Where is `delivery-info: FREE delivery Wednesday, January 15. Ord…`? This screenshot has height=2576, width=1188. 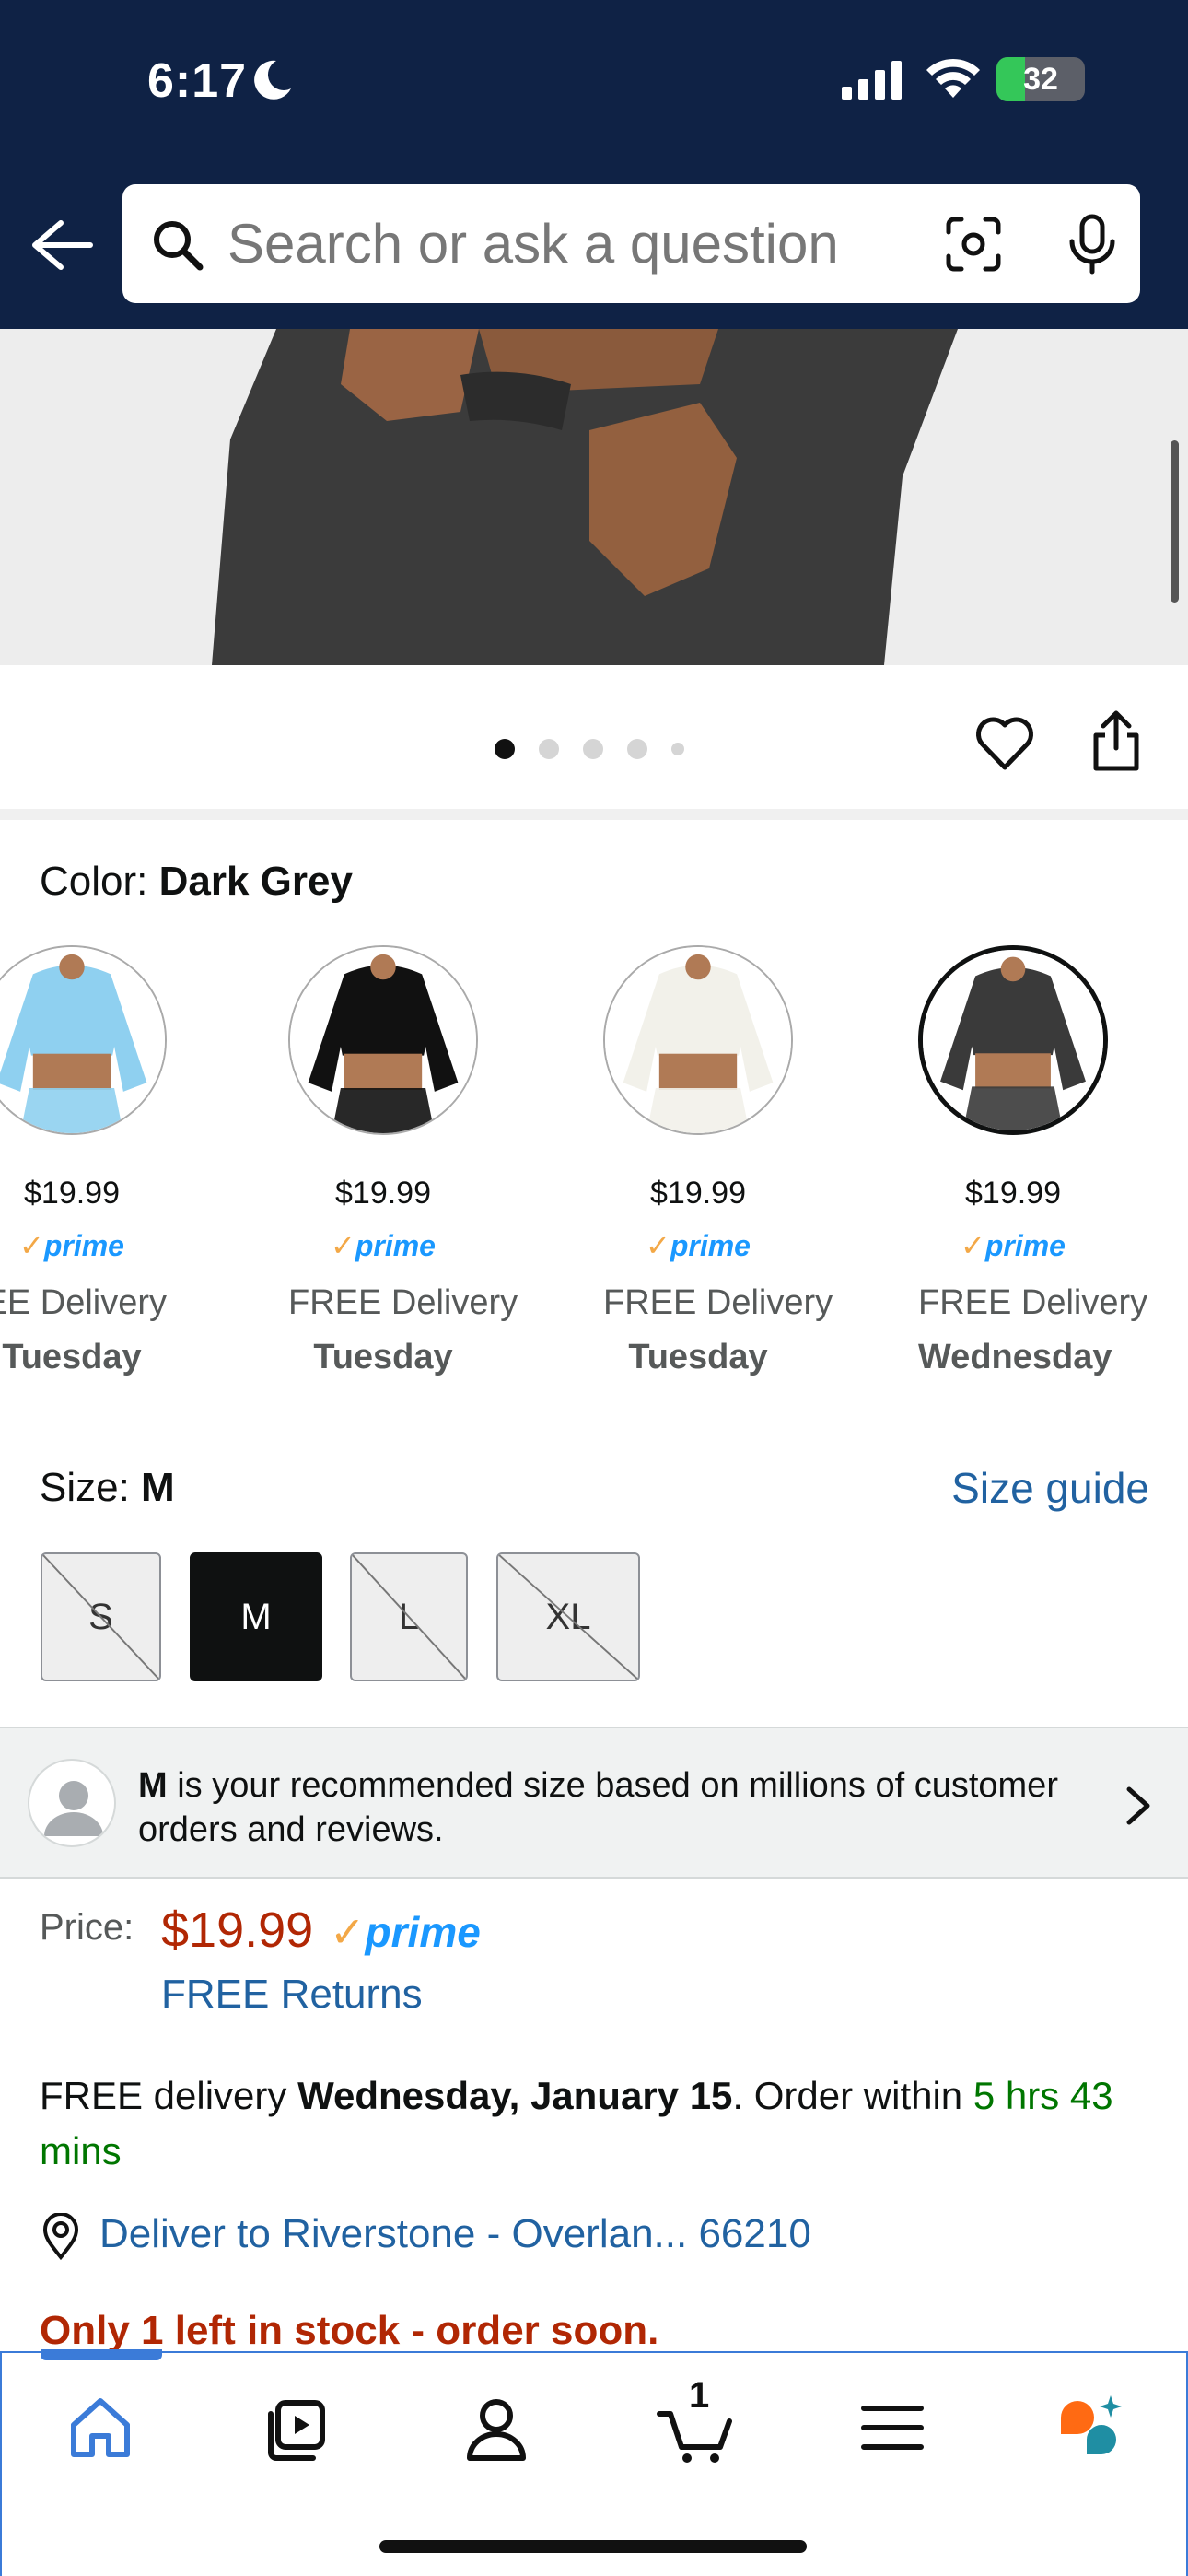 delivery-info: FREE delivery Wednesday, January 15. Ord… is located at coordinates (597, 2123).